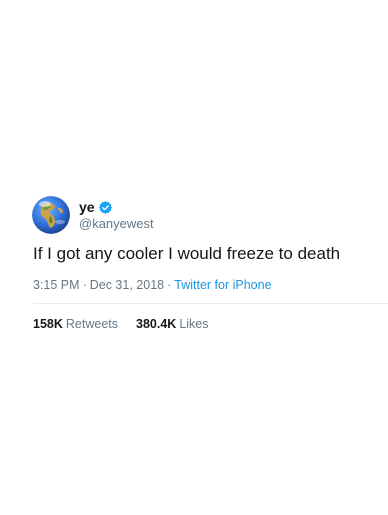 This screenshot has height=515, width=388. I want to click on retweets-count: 158K, so click(48, 324).